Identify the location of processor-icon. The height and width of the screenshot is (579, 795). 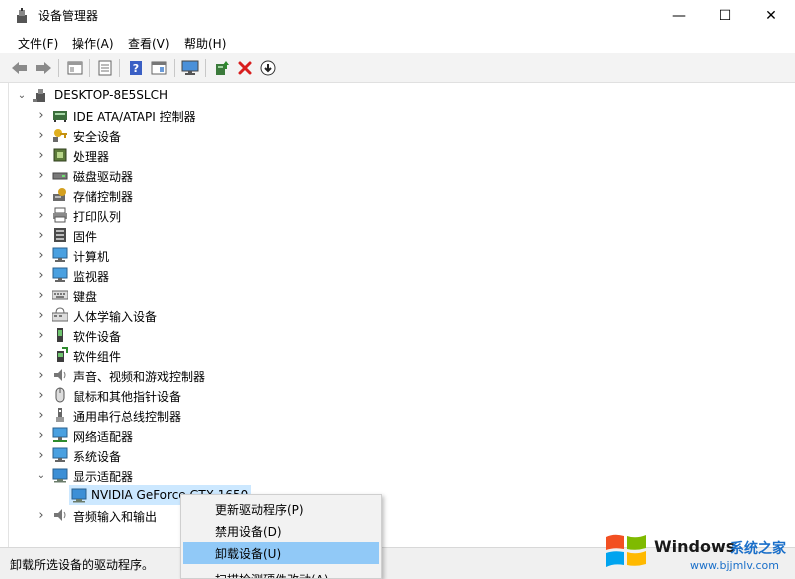
(60, 155).